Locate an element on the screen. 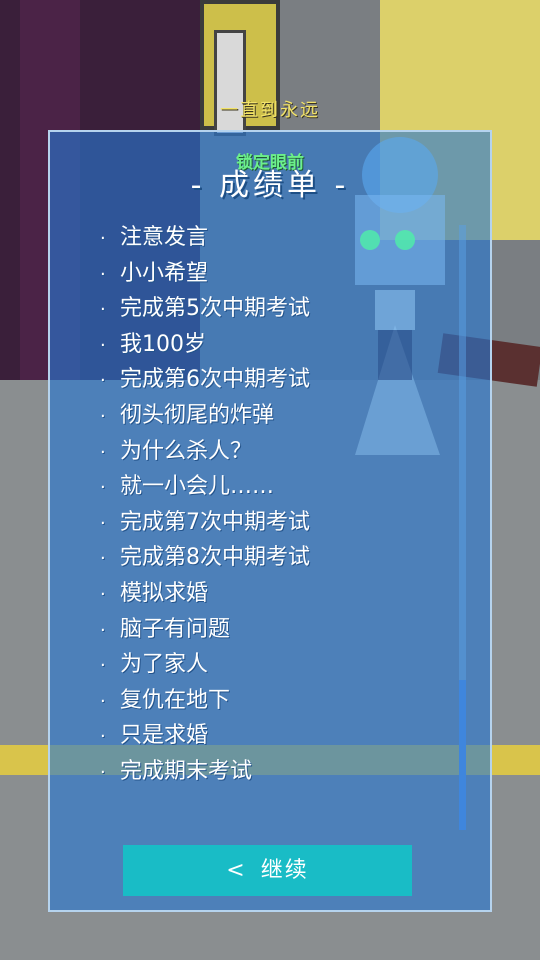  list-item-label: 为了家人 is located at coordinates (164, 665).